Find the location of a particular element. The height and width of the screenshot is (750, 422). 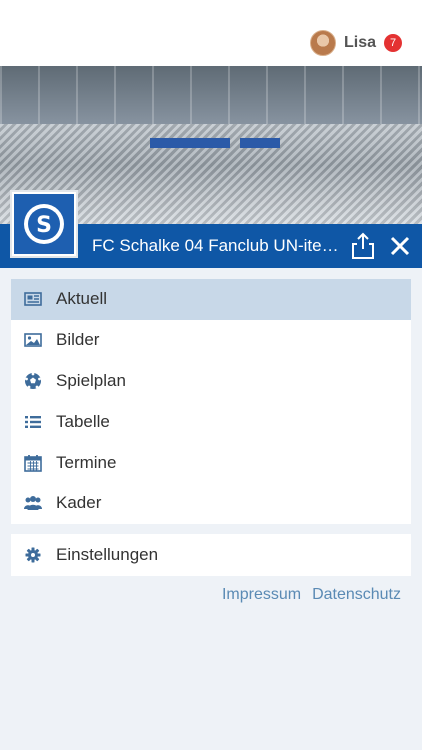

menu-item-kader: Kader is located at coordinates (211, 503).